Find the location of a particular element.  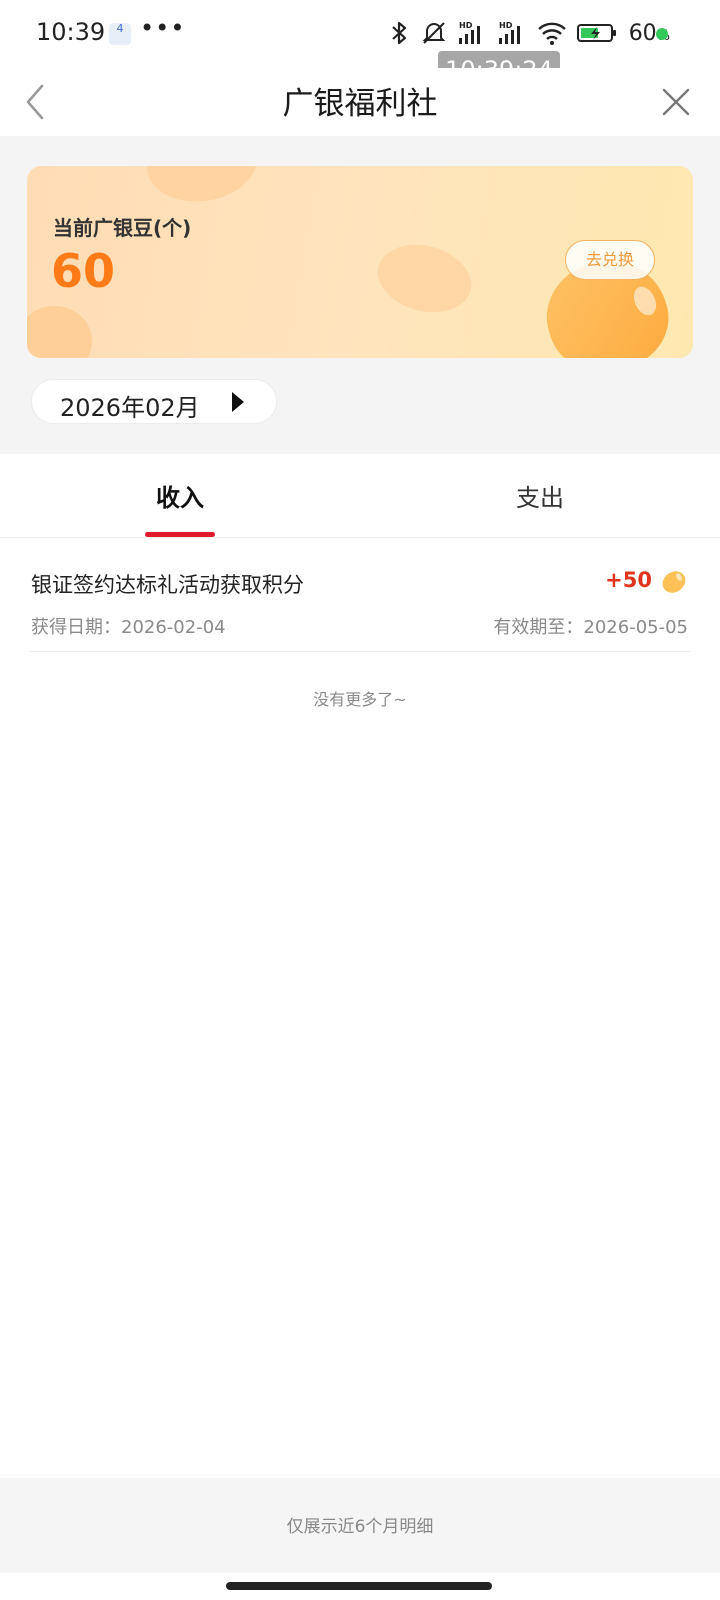

no-more-text: 没有更多了~ is located at coordinates (360, 699).